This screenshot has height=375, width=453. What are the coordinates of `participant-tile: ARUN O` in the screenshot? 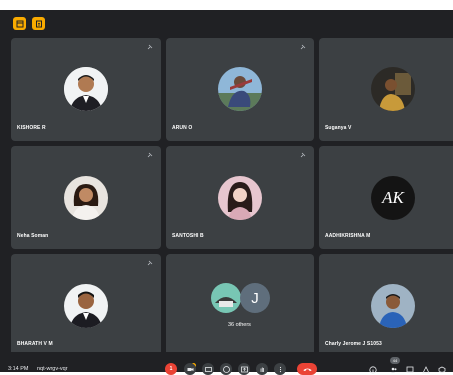 It's located at (240, 89).